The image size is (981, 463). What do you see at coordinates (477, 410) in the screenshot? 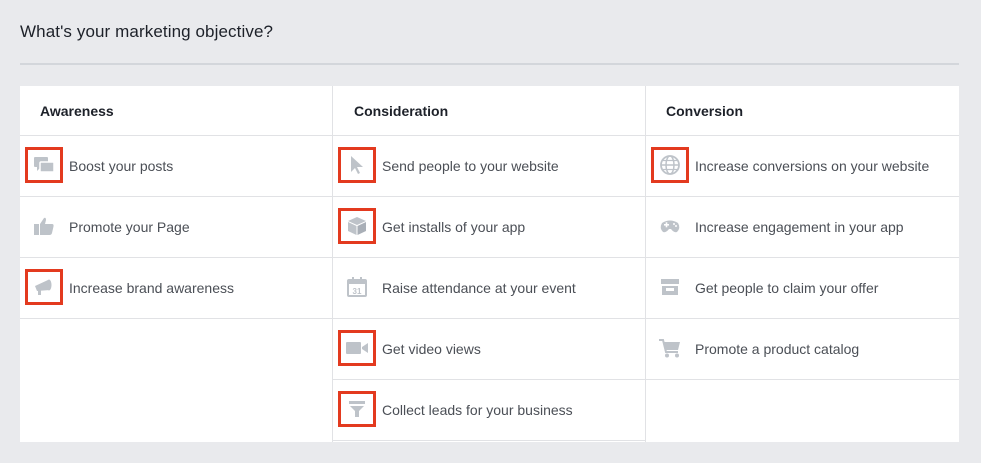
I see `objective-label: Collect leads for your business` at bounding box center [477, 410].